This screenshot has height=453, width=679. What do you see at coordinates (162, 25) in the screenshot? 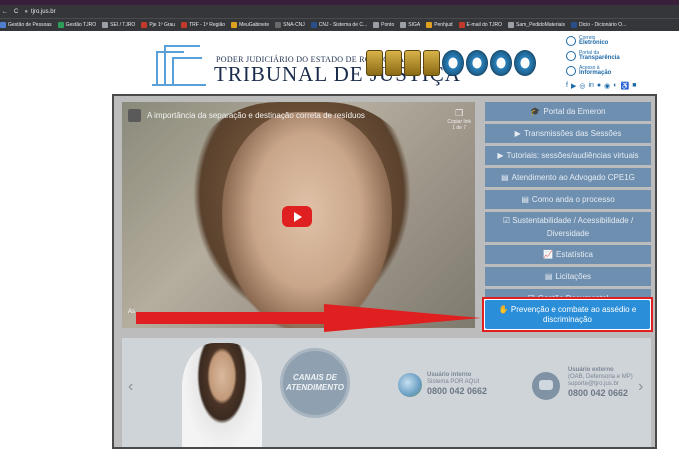
I see `bookmark-label: Pje 1º Grau` at bounding box center [162, 25].